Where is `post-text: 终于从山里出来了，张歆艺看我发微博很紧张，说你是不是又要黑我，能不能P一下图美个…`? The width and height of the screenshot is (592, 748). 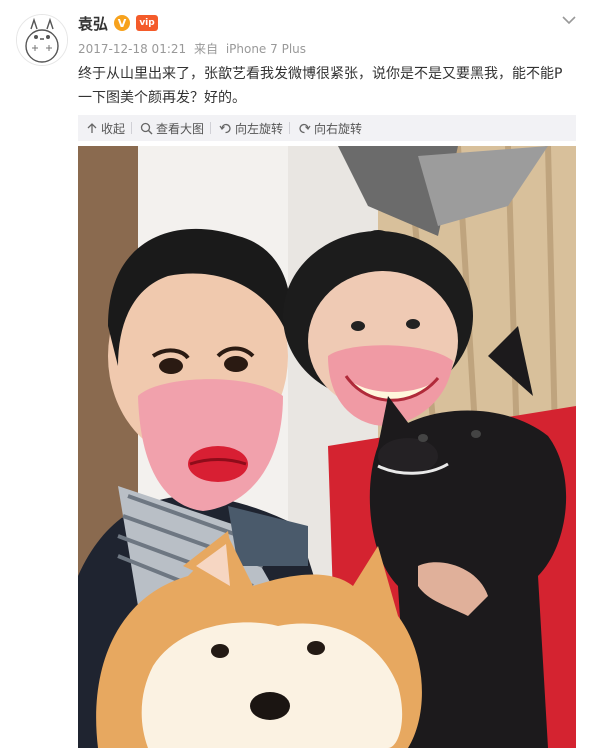 post-text: 终于从山里出来了，张歆艺看我发微博很紧张，说你是不是又要黑我，能不能P一下图美个… is located at coordinates (320, 86).